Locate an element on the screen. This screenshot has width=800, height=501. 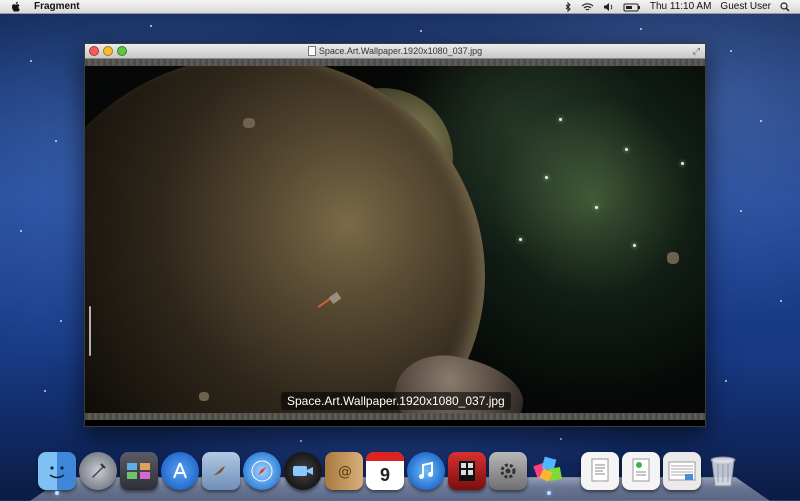
calendar-header is located at coordinates (385, 456).